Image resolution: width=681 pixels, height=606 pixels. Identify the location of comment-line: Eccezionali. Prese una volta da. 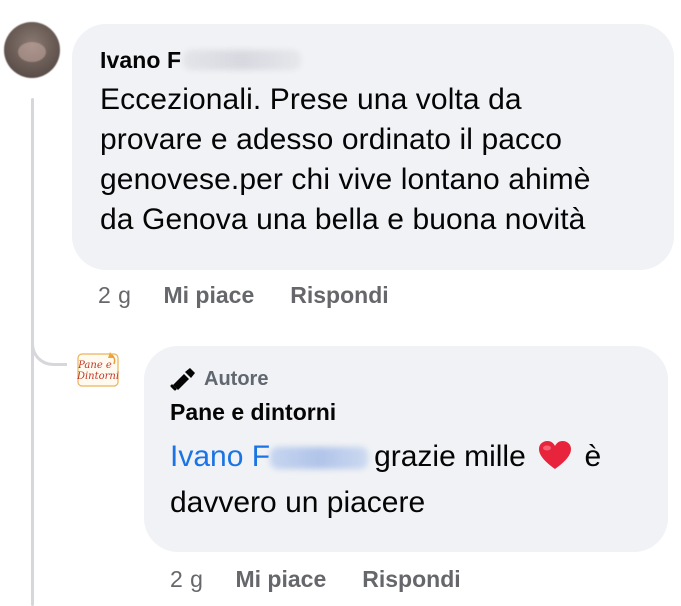
(311, 99).